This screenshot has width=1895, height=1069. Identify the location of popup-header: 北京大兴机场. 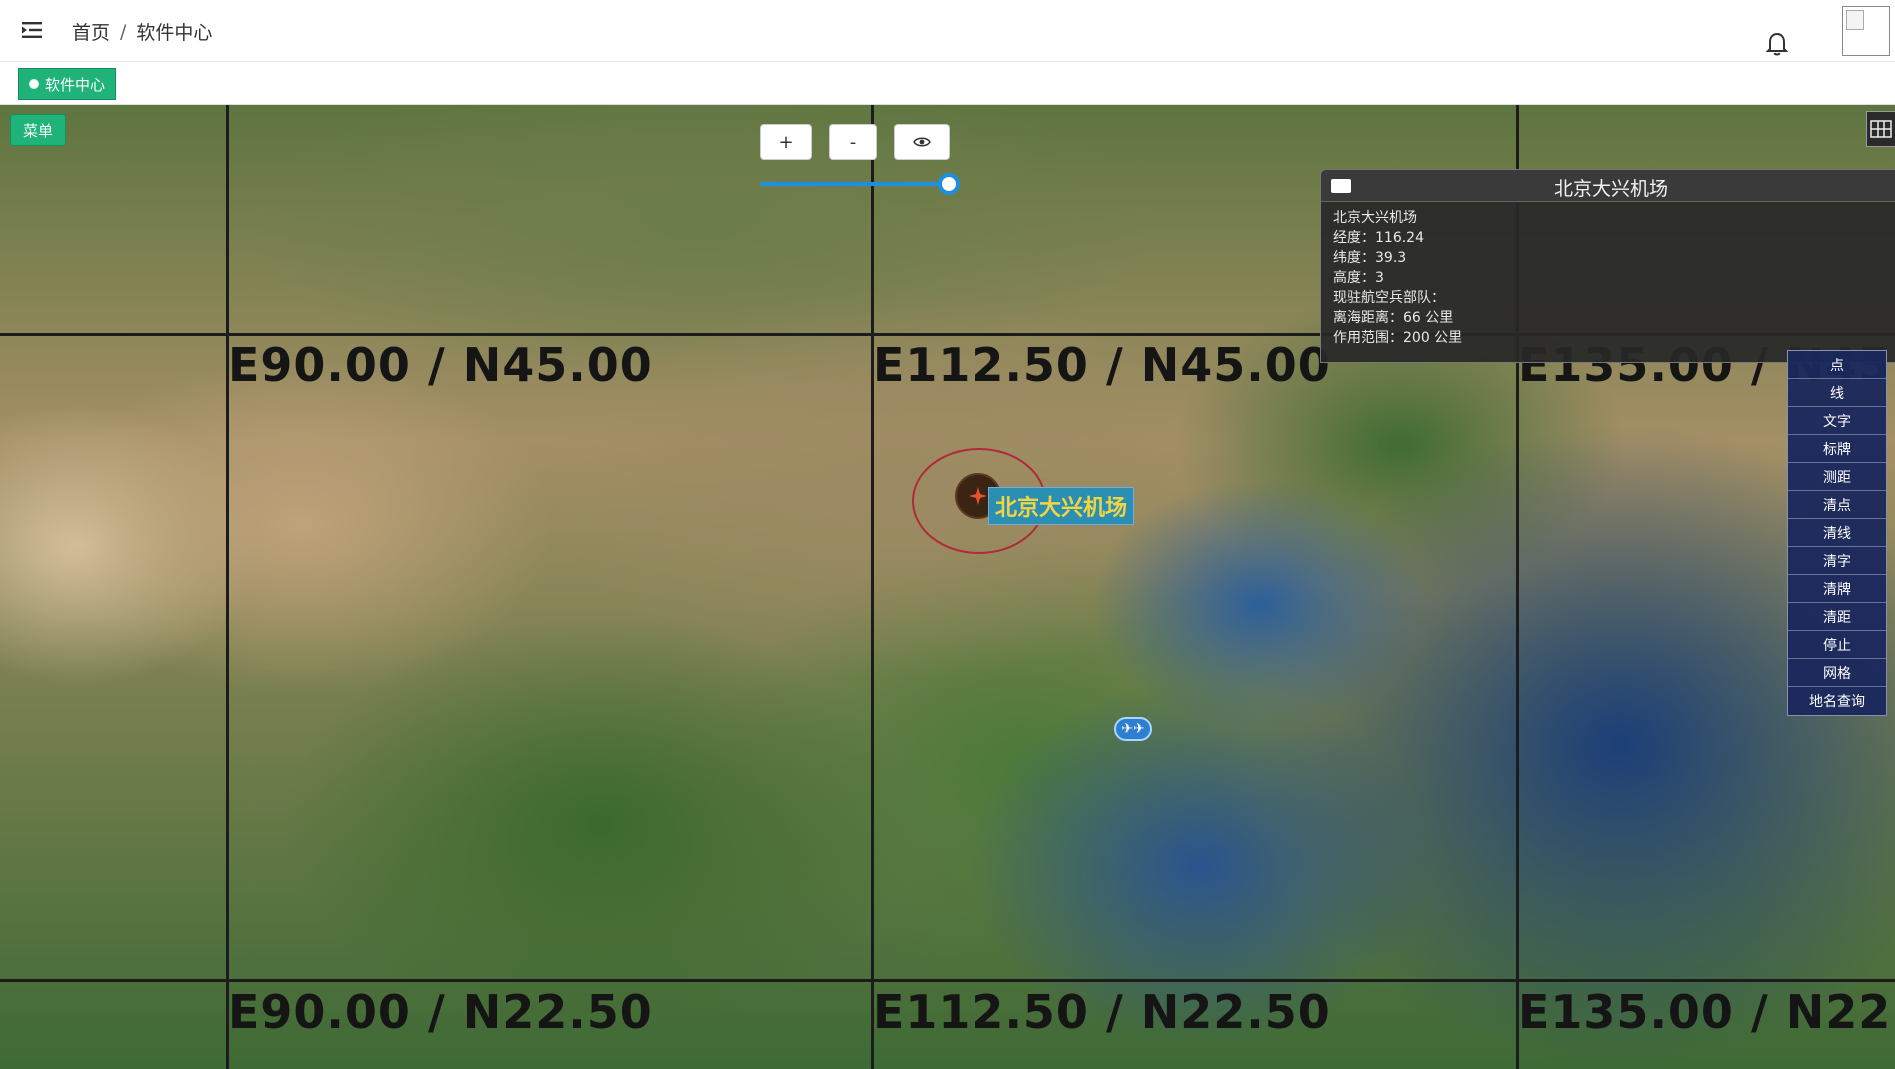
(1608, 186).